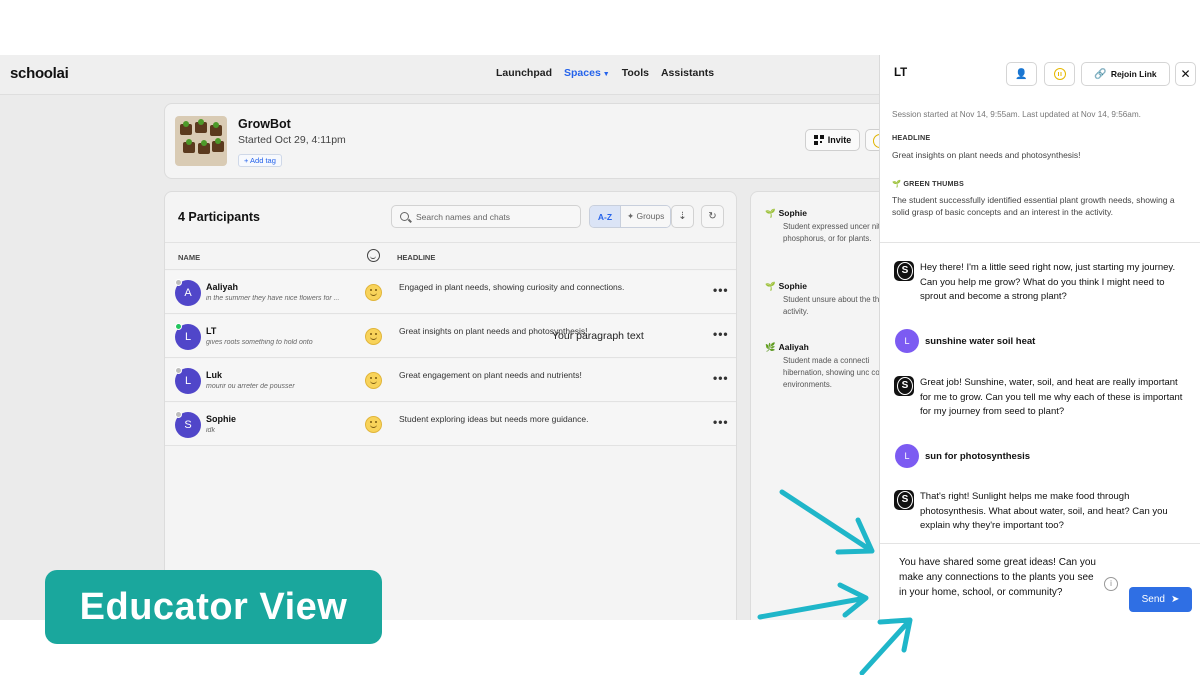  What do you see at coordinates (219, 217) in the screenshot?
I see `participants-title: 4 Participants` at bounding box center [219, 217].